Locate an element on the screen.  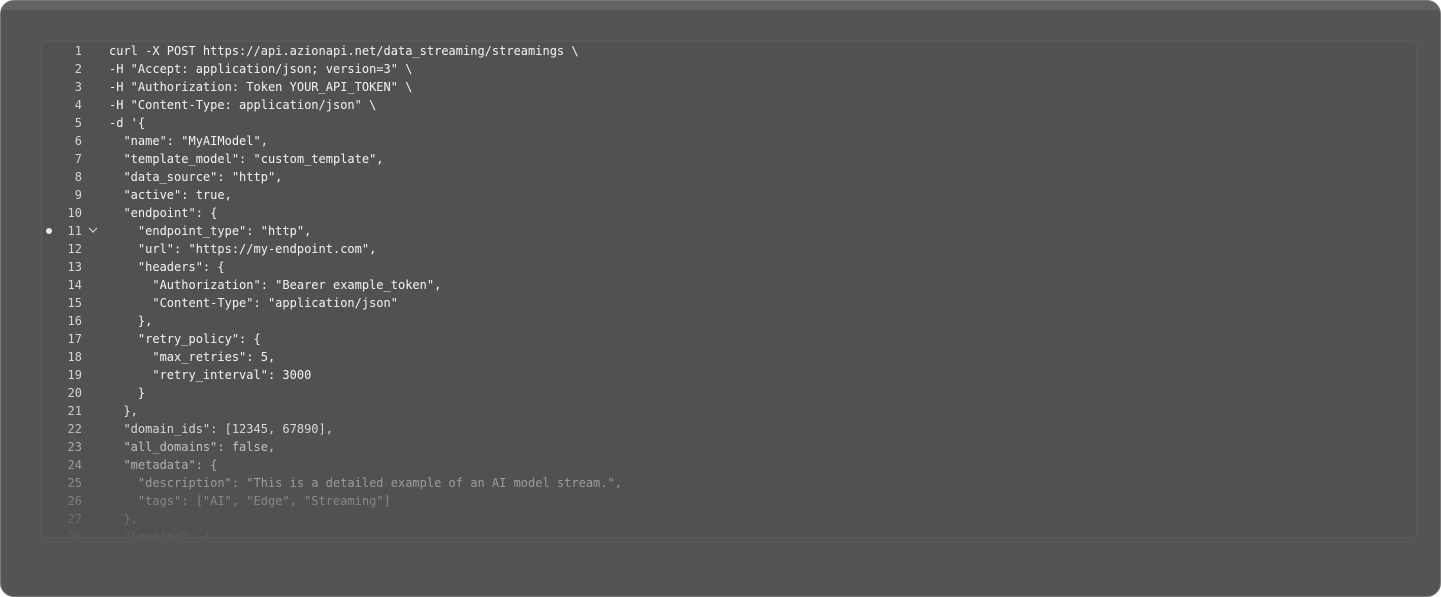
code-line: 27 }, is located at coordinates (729, 519).